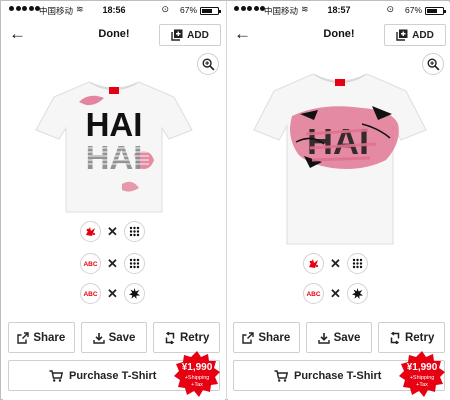 Image resolution: width=450 pixels, height=400 pixels. I want to click on combo-row-3: ABC ✕, so click(112, 293).